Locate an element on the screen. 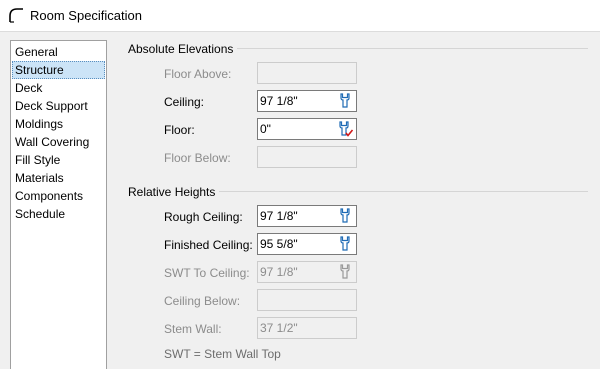 This screenshot has width=600, height=369. title-bar: Room Specification is located at coordinates (300, 16).